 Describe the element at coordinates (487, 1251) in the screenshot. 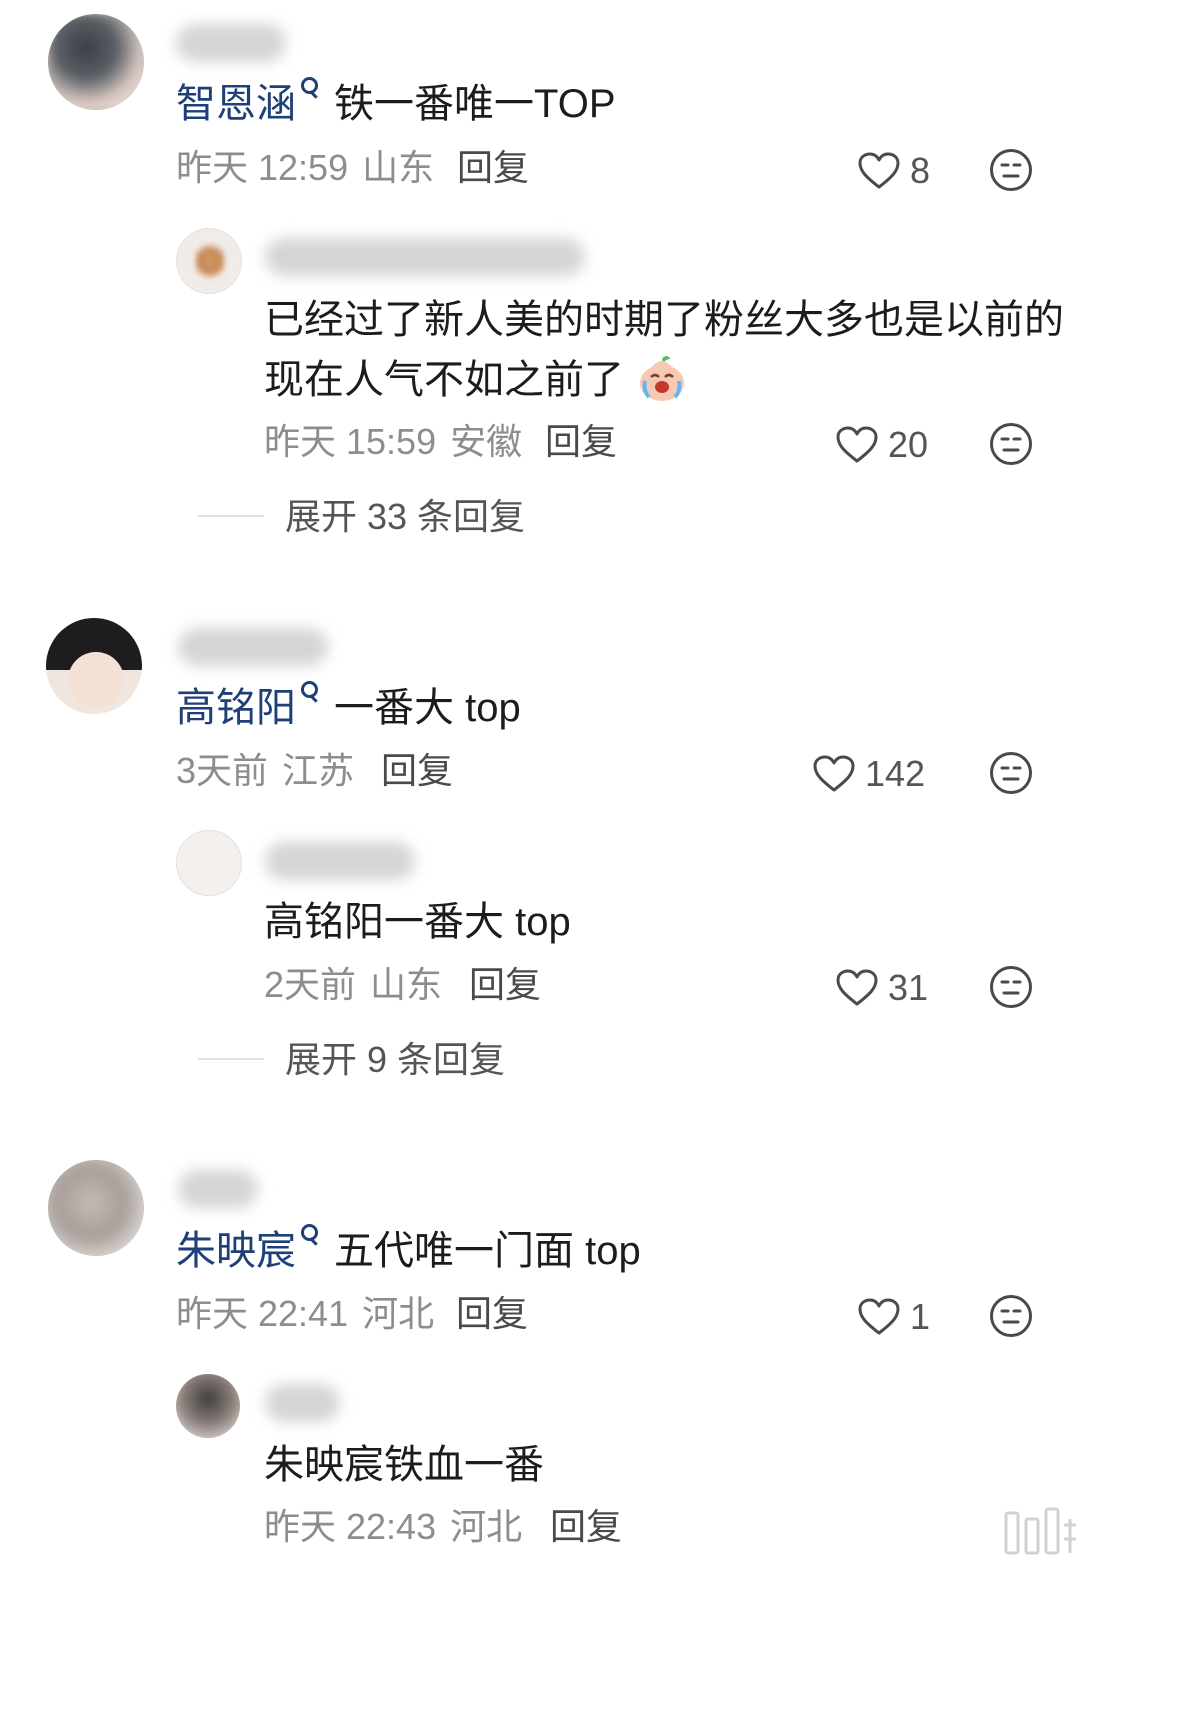

I see `comment-text: 五代唯一门面 top` at that location.